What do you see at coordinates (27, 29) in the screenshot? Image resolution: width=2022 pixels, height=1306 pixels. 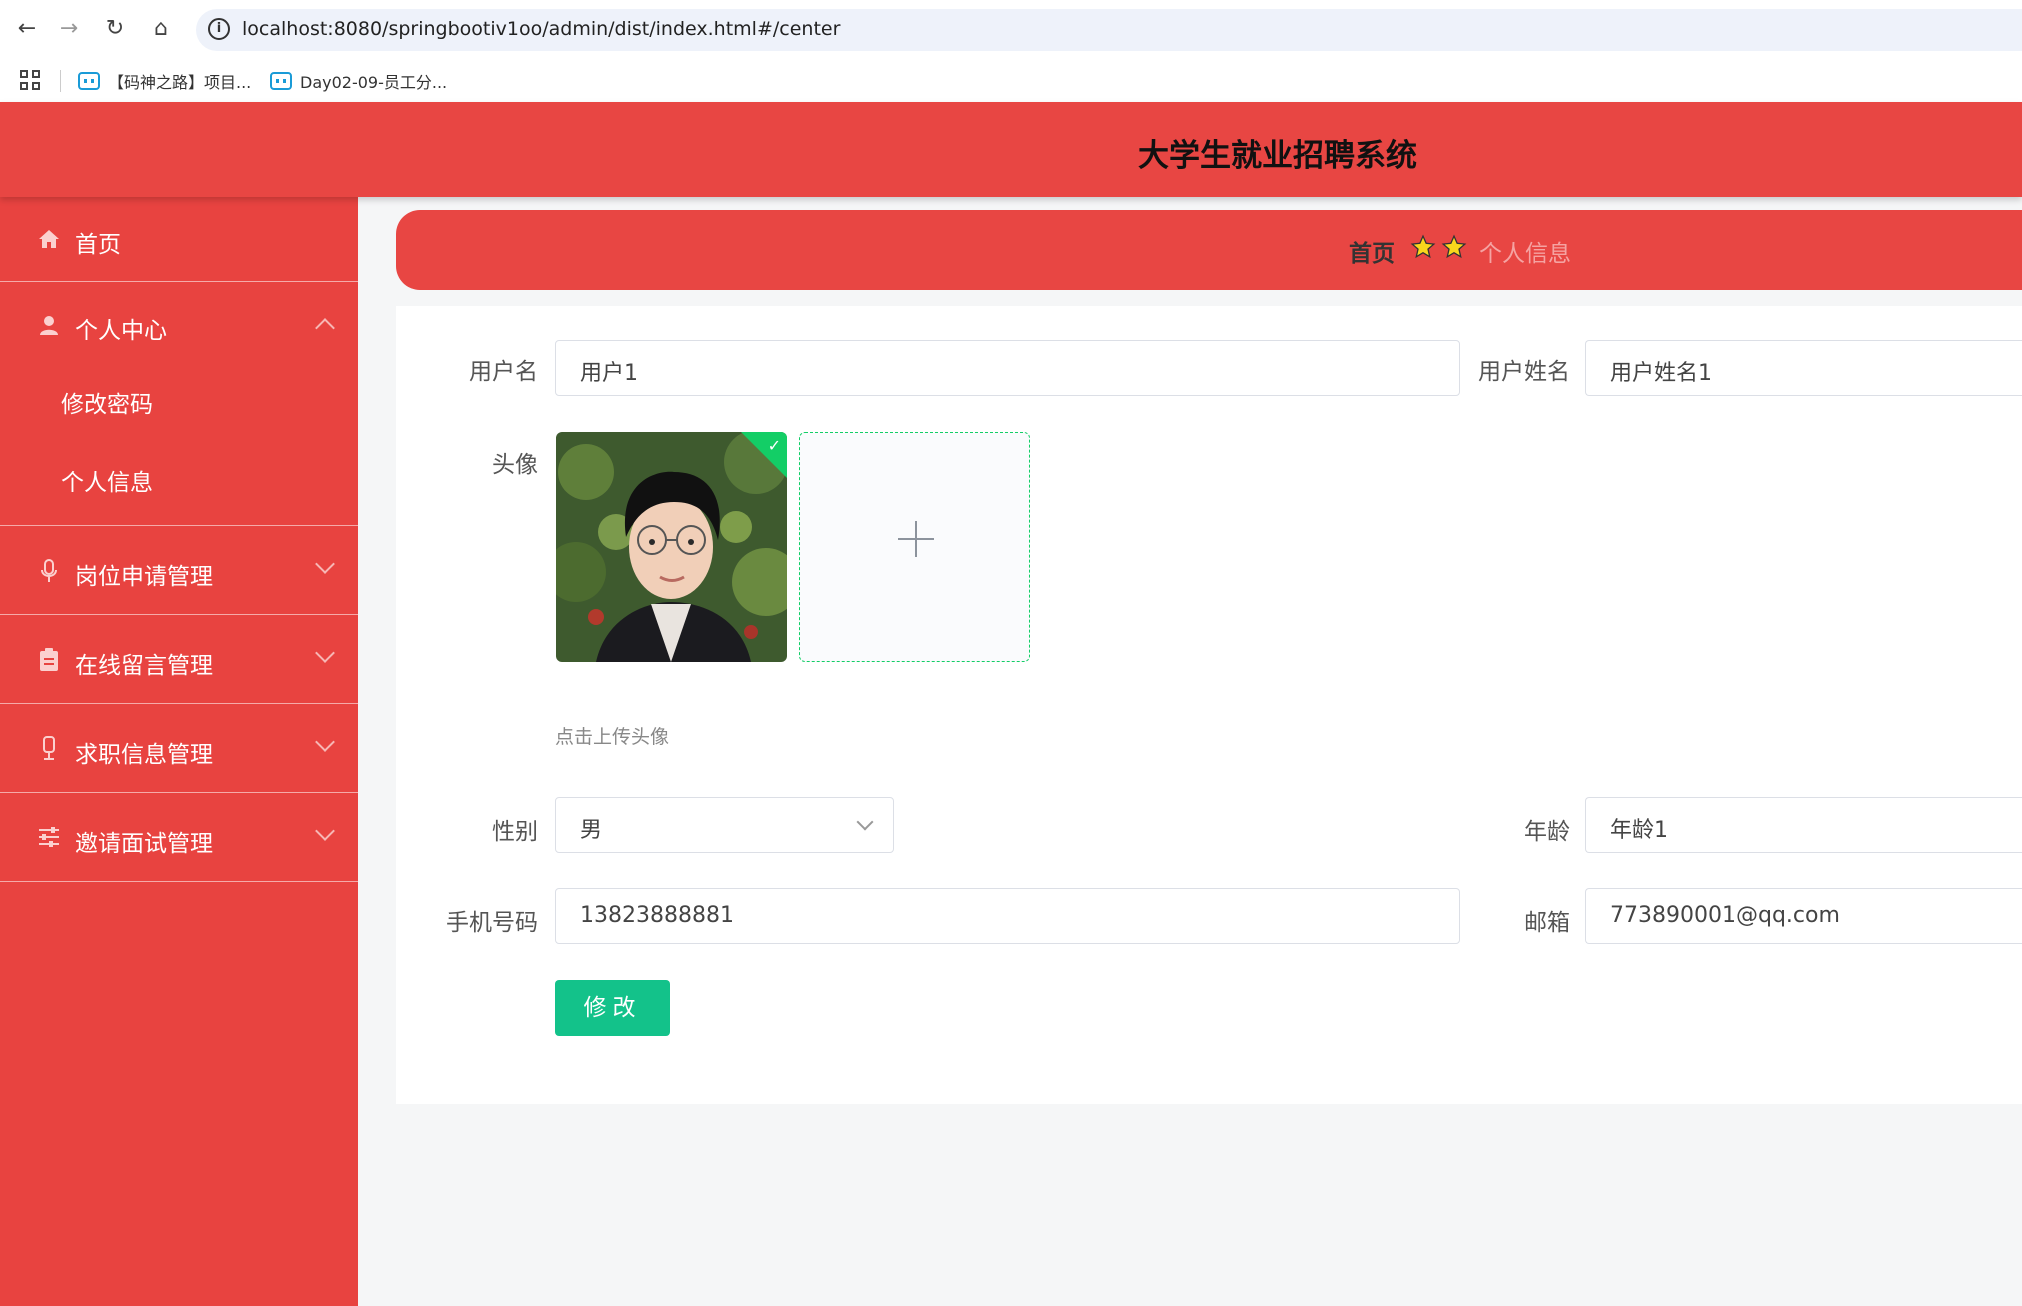 I see `back-icon: ←` at bounding box center [27, 29].